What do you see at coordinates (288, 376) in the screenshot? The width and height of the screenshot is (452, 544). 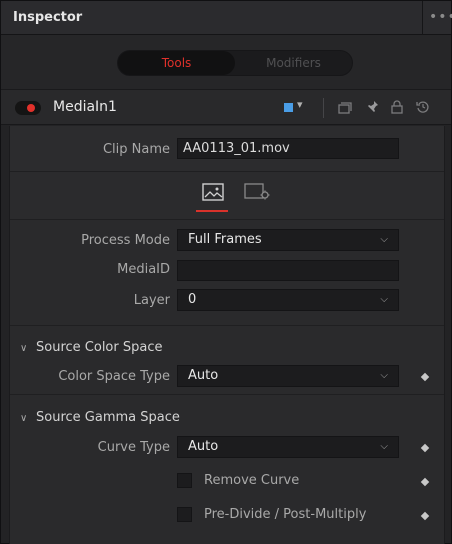 I see `color-space-type-dropdown: Auto ⌵` at bounding box center [288, 376].